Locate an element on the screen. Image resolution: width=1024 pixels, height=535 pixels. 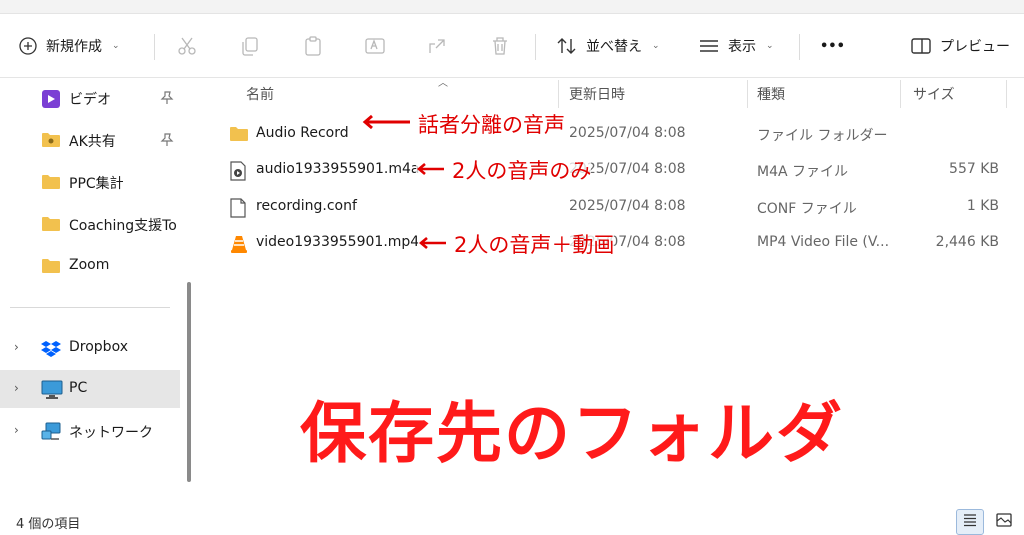
sidebar-item-ak-shared: AK共有 is located at coordinates (90, 140).